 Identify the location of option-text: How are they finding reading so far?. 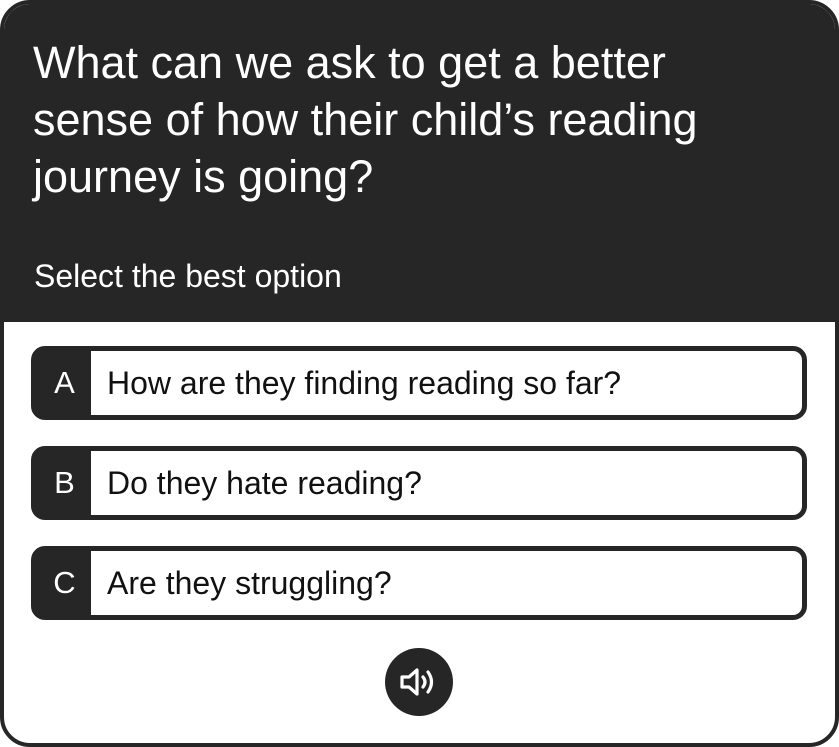
(446, 383).